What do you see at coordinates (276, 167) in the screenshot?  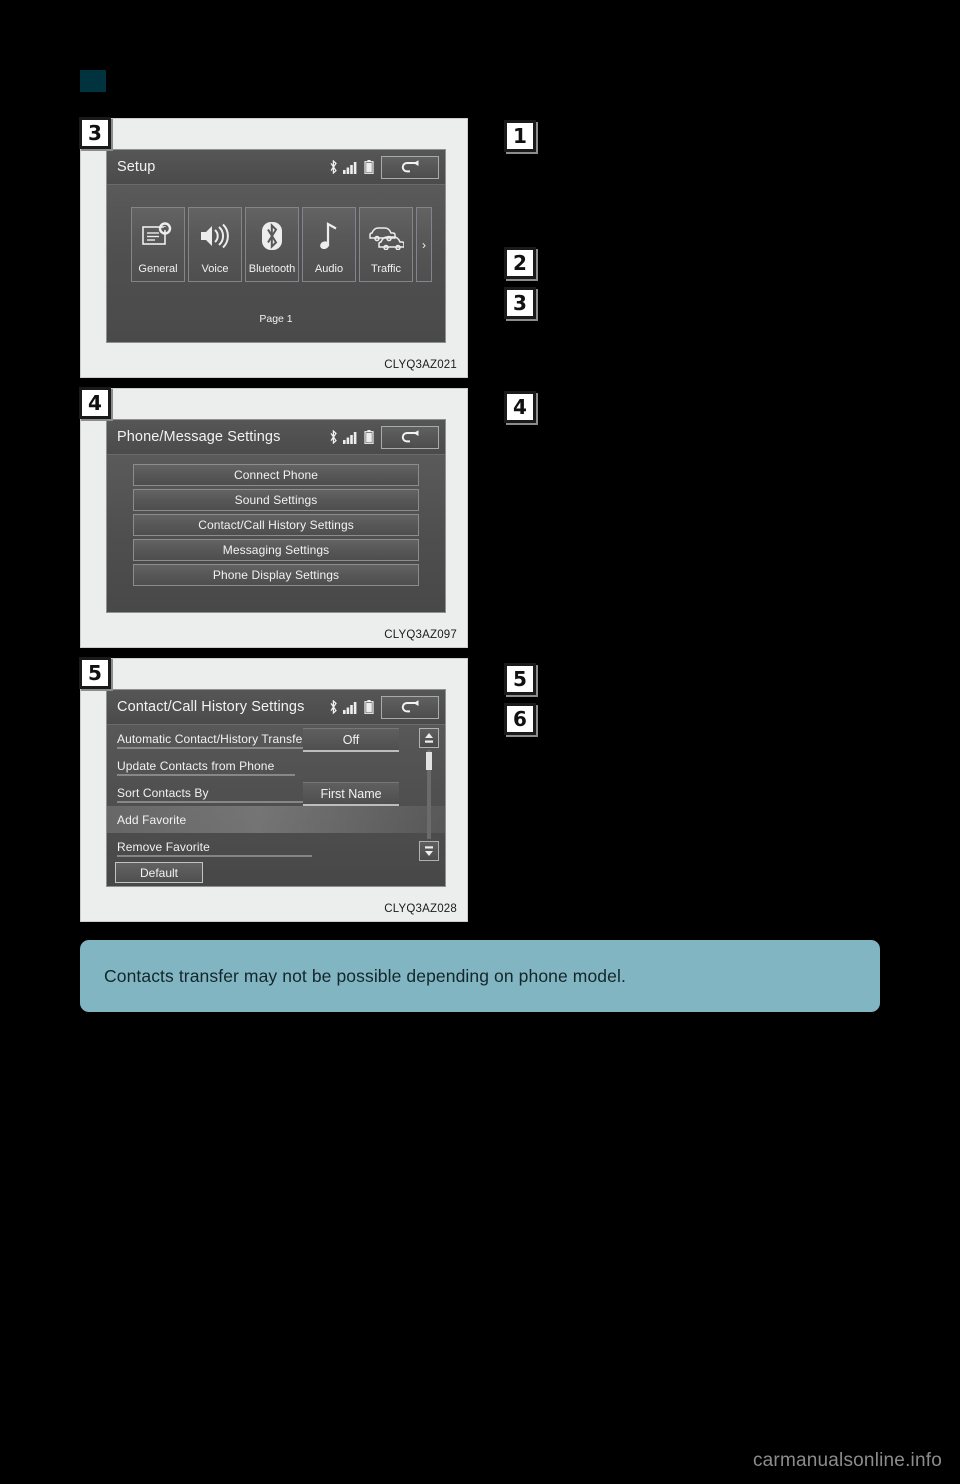 I see `screen-titlebar: Setup` at bounding box center [276, 167].